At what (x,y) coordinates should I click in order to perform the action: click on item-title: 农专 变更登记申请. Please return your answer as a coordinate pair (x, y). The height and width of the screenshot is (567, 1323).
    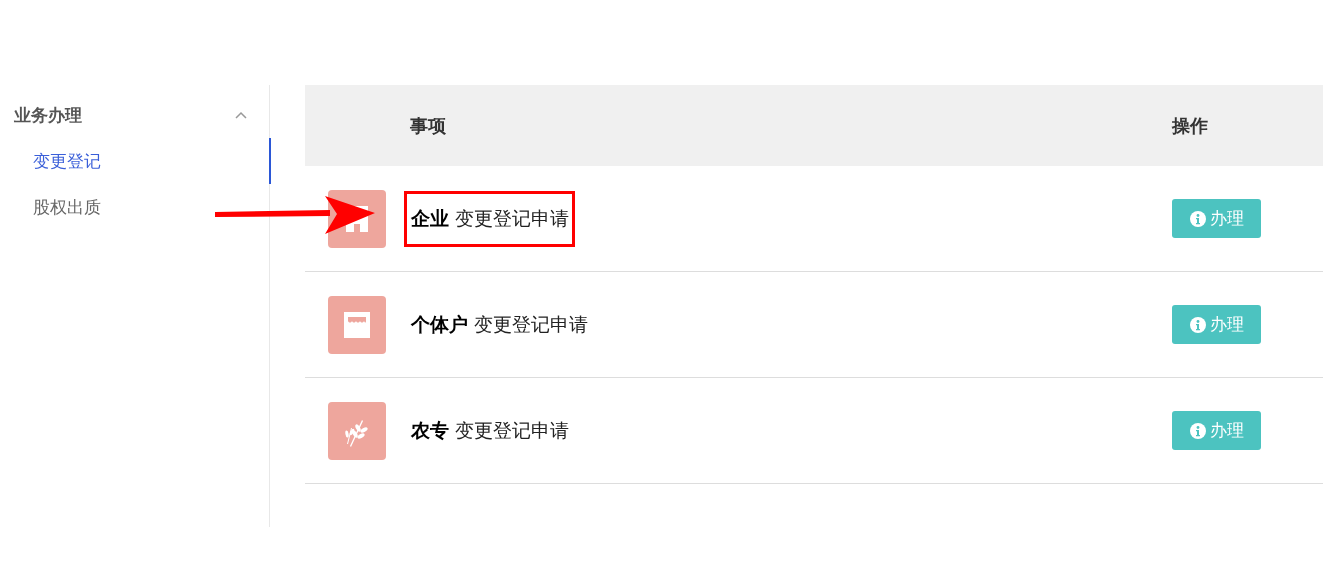
    Looking at the image, I should click on (490, 430).